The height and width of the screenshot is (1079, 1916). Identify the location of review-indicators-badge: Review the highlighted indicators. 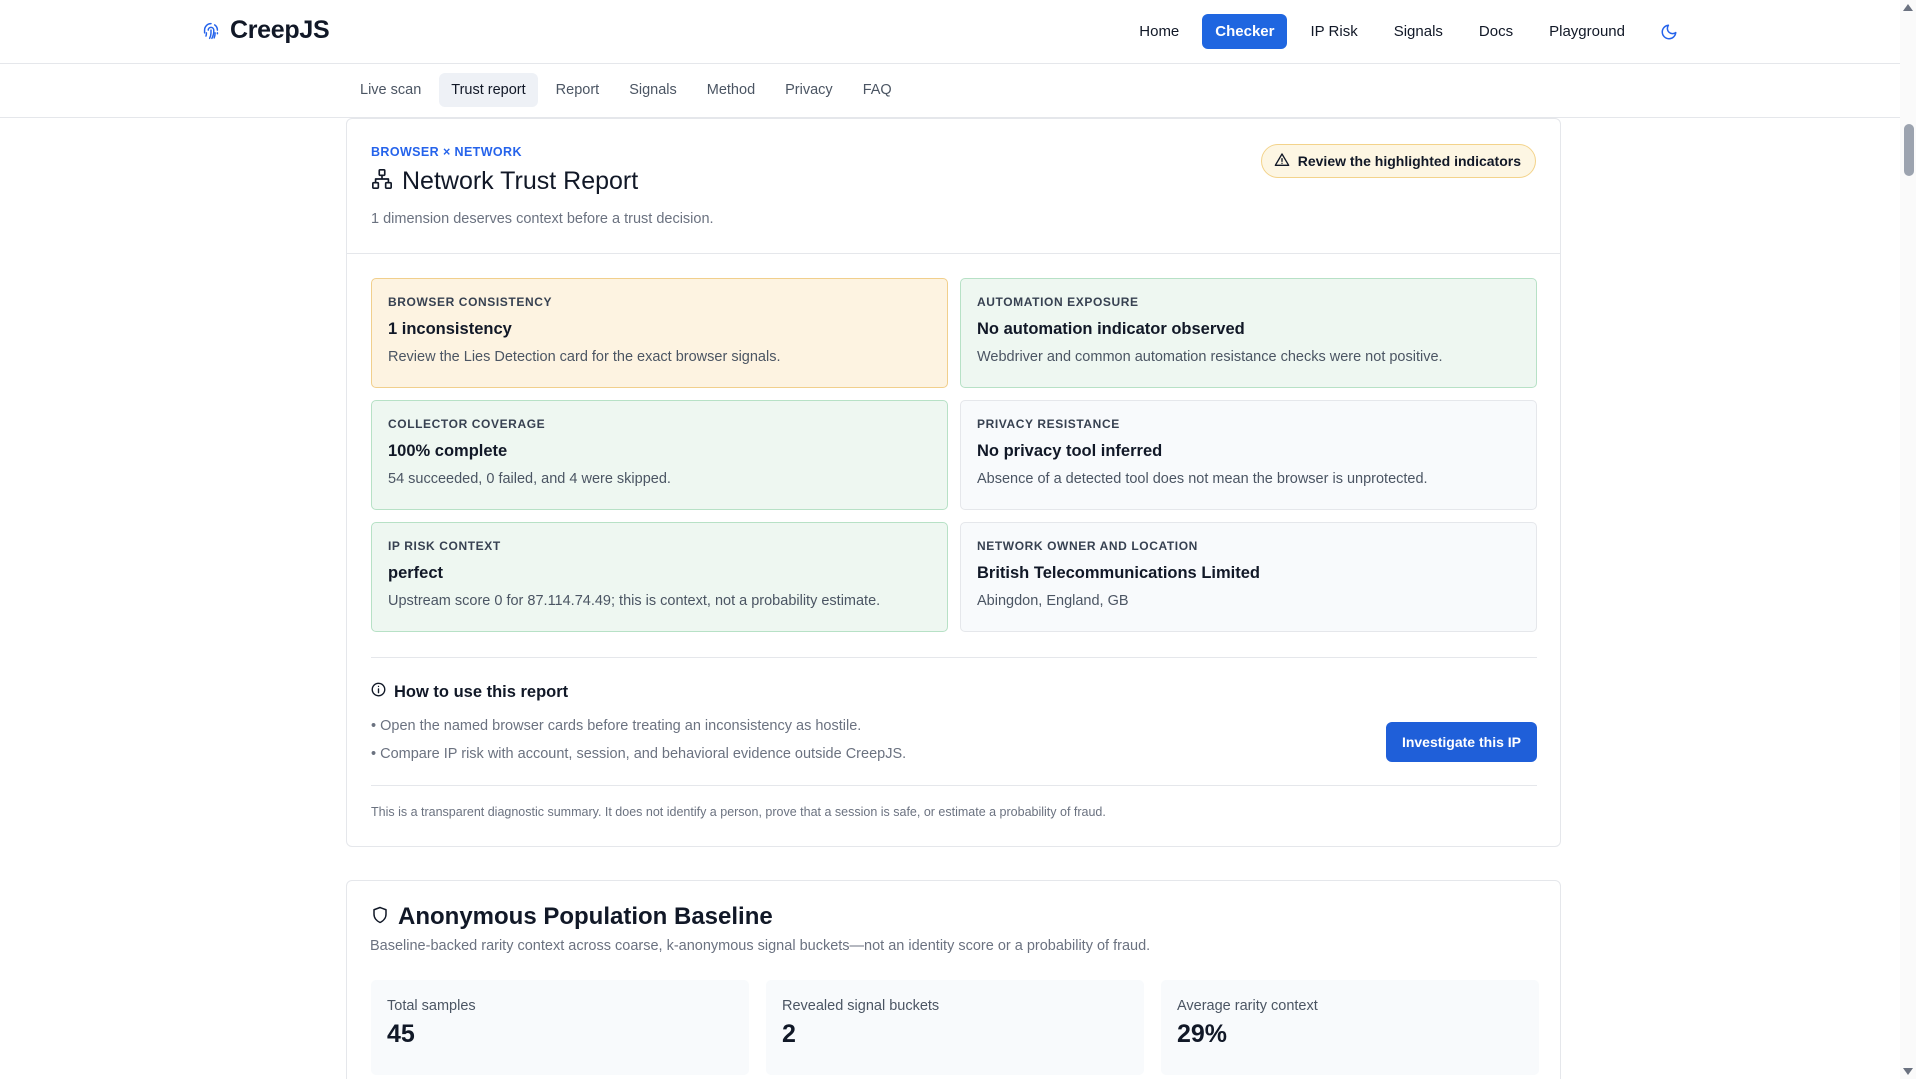
(1398, 161).